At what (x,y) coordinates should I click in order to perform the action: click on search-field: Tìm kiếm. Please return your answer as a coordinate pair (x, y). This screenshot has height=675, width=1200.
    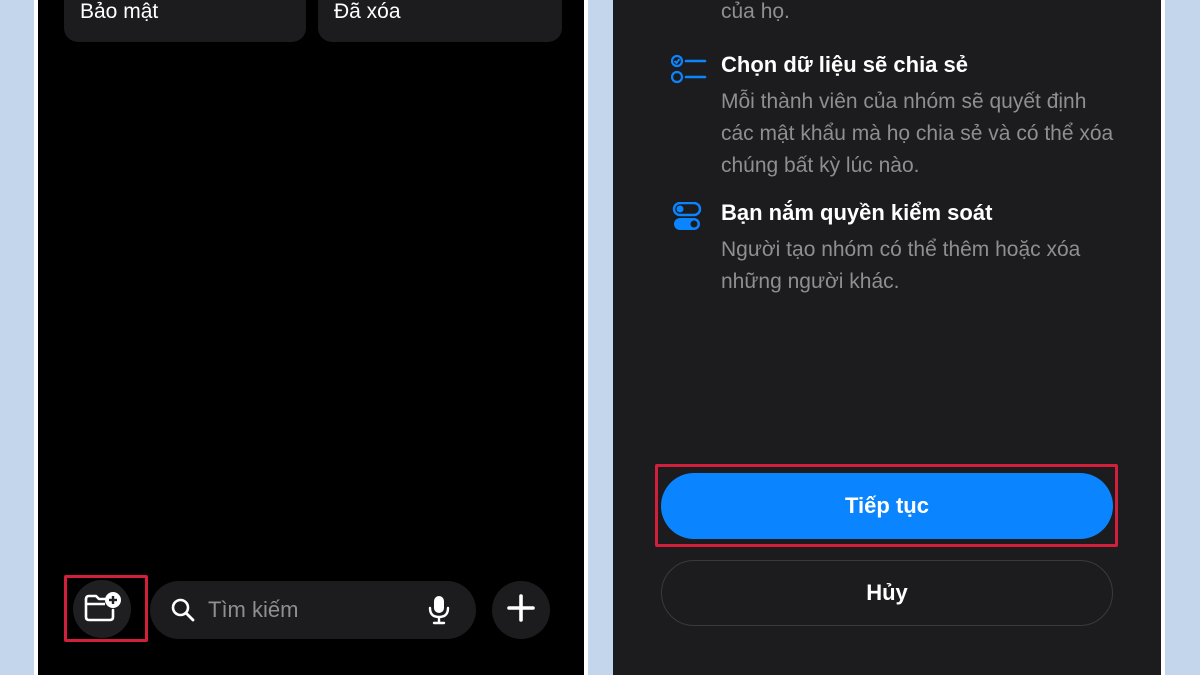
    Looking at the image, I should click on (313, 610).